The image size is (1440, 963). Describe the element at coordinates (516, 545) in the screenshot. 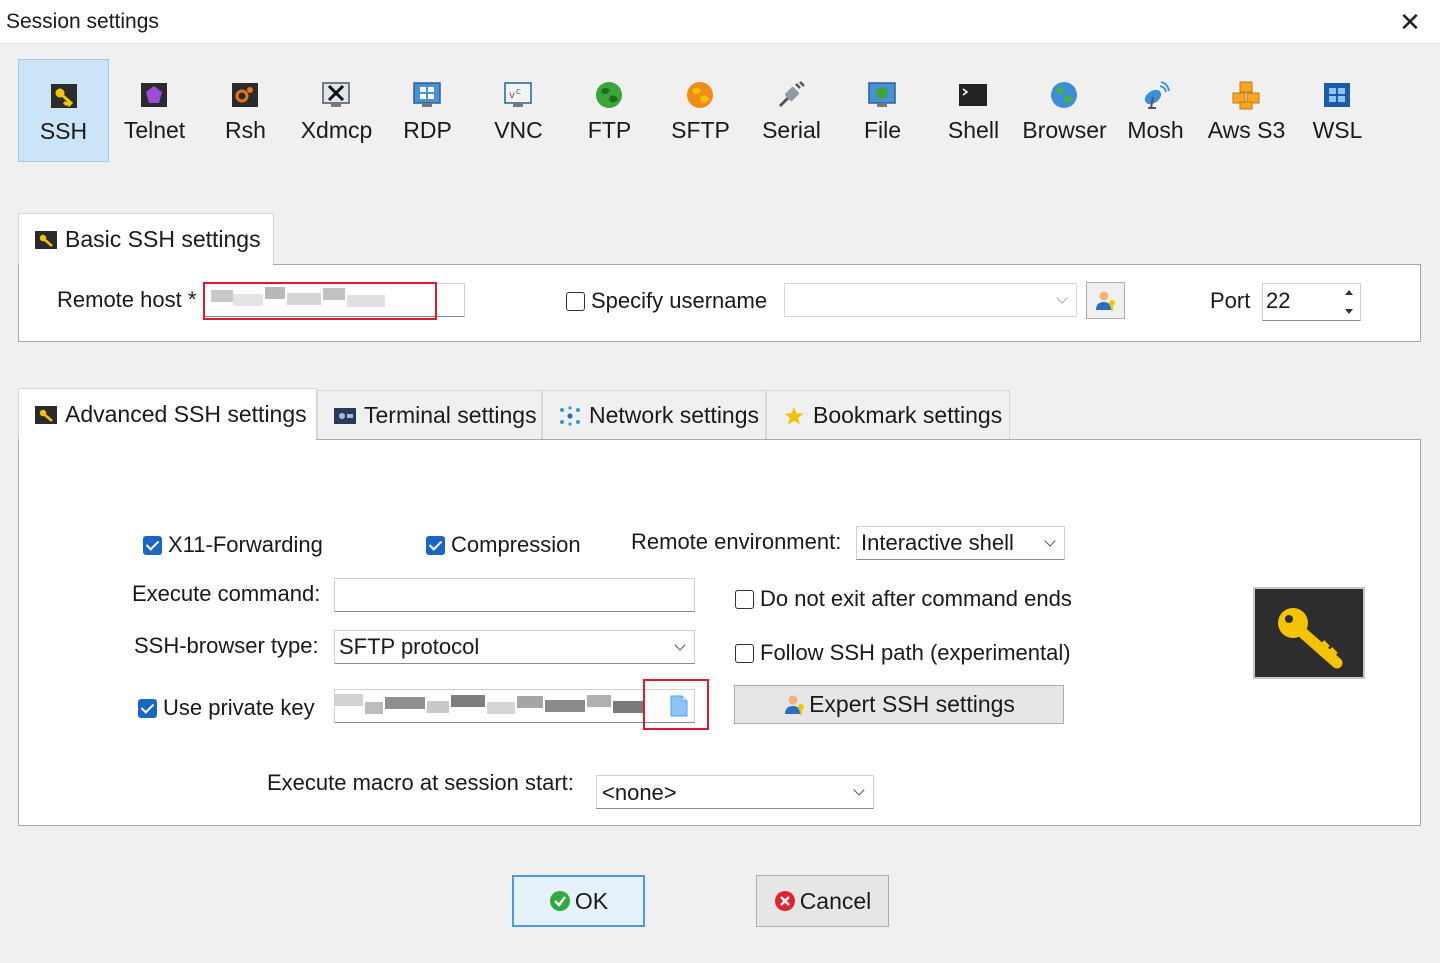

I see `compression-label: Compression` at that location.